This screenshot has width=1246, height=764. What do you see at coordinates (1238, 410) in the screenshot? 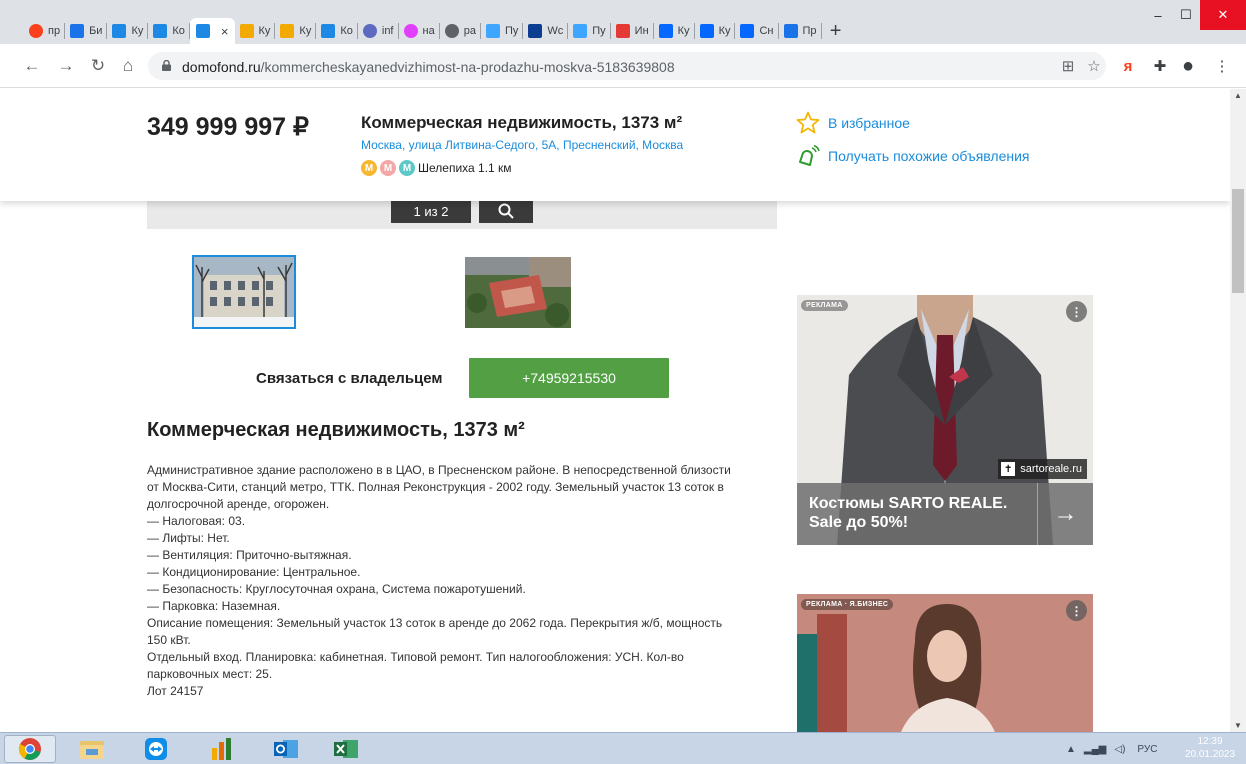
I see `vertical-scrollbar: ▲ ▼` at bounding box center [1238, 410].